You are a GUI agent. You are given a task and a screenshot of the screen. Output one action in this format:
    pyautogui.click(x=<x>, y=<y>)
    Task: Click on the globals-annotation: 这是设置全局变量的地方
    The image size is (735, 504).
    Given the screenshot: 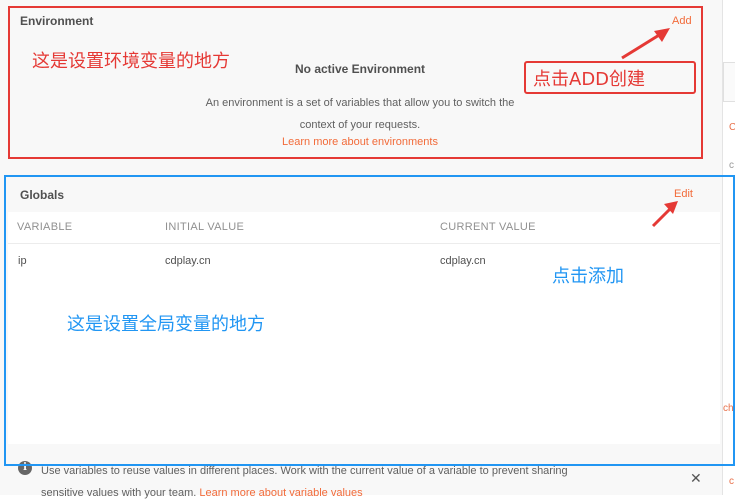 What is the action you would take?
    pyautogui.click(x=166, y=324)
    